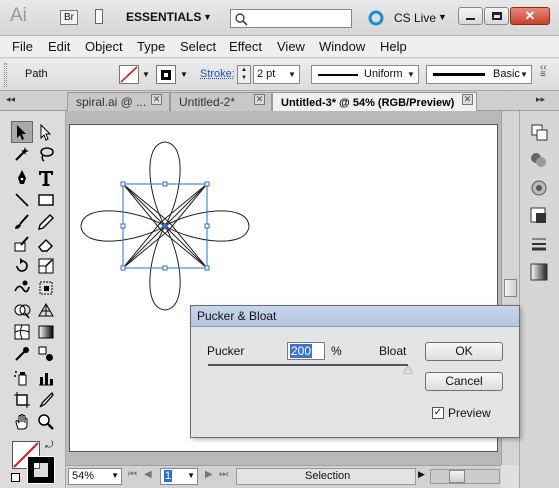  Describe the element at coordinates (374, 101) in the screenshot. I see `tab-untitled-3: Untitled-3* @ 54% (RGB/Preview)` at that location.